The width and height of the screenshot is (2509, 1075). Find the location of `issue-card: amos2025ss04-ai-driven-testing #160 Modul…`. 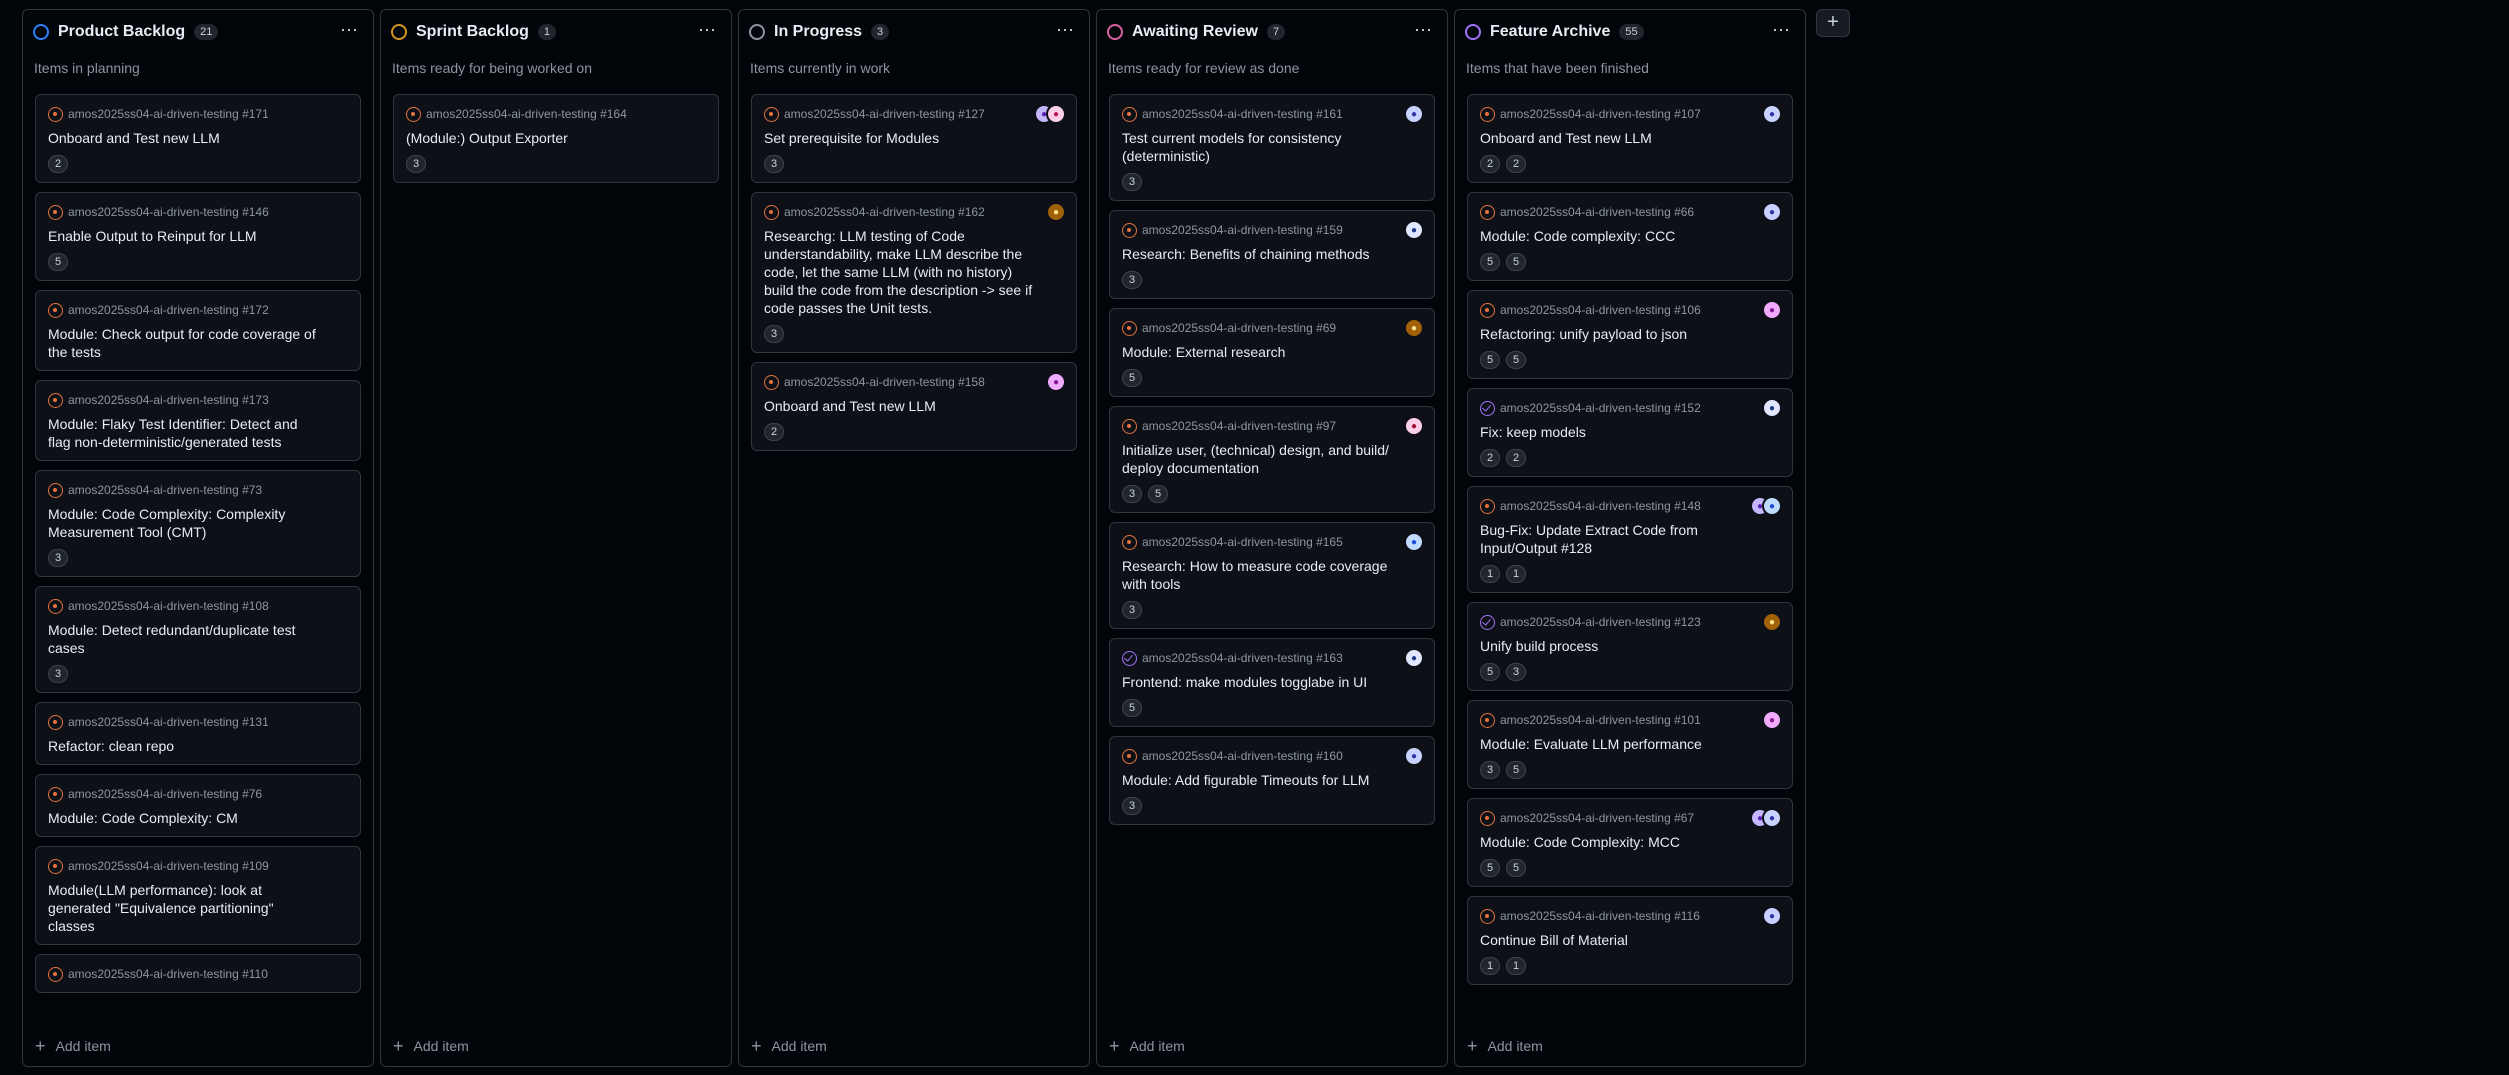

issue-card: amos2025ss04-ai-driven-testing #160 Modul… is located at coordinates (1272, 780).